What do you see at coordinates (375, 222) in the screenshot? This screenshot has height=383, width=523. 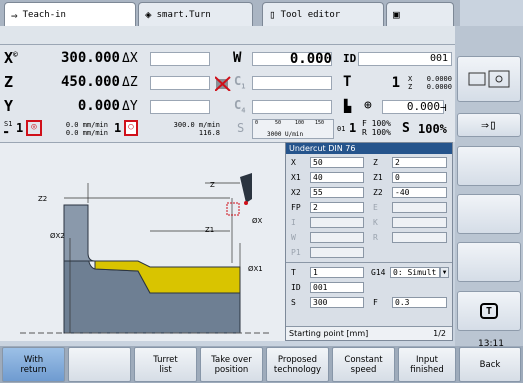 I see `label-k: K` at bounding box center [375, 222].